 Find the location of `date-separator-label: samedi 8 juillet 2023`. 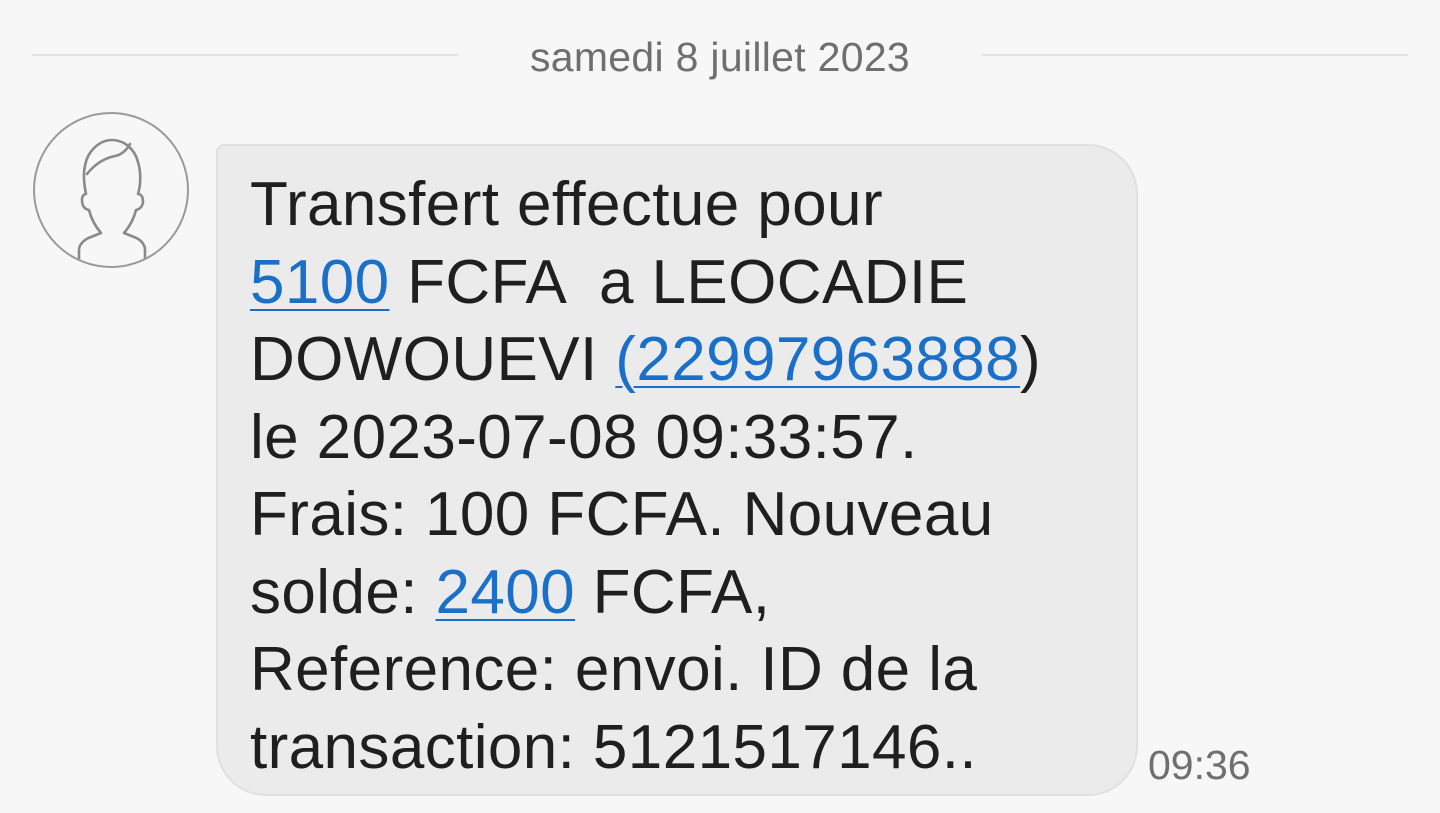

date-separator-label: samedi 8 juillet 2023 is located at coordinates (720, 57).